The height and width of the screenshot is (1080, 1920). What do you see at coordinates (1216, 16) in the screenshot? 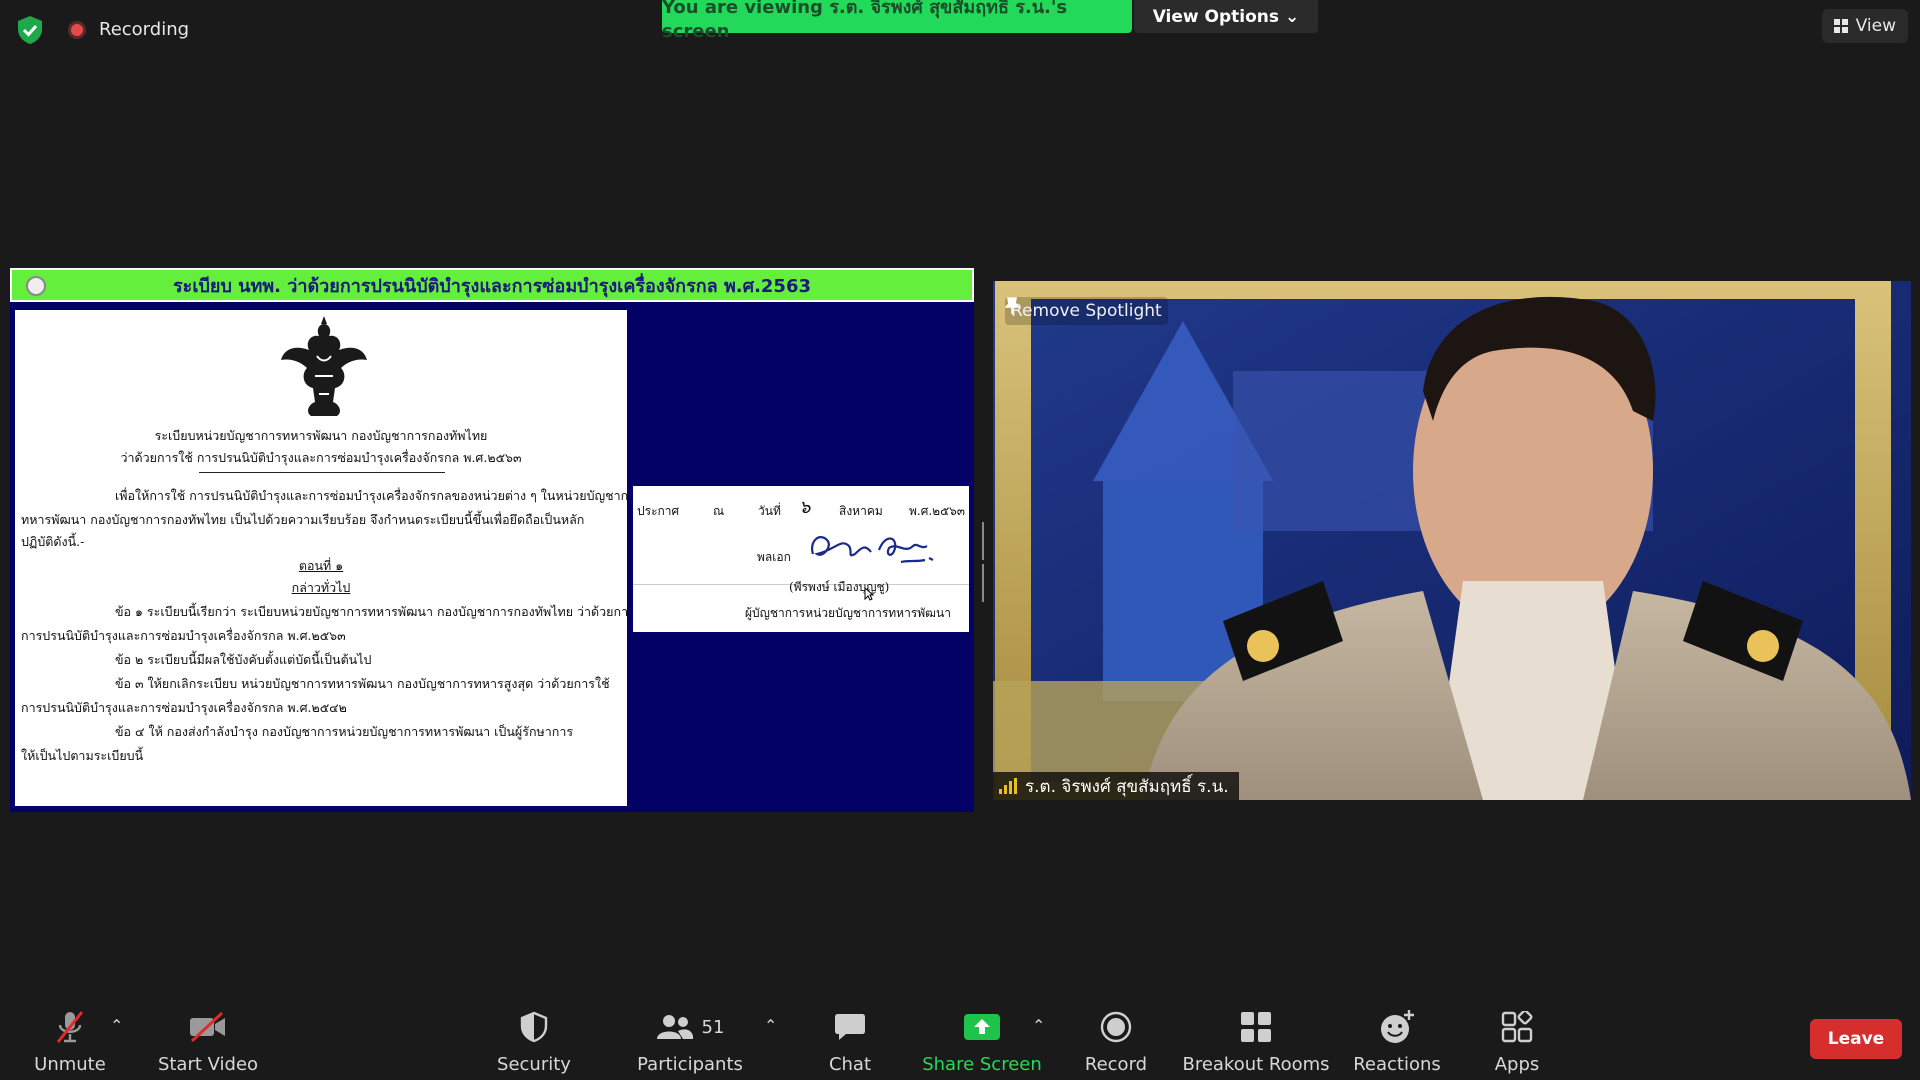
I see `view-options-label: View Options` at bounding box center [1216, 16].